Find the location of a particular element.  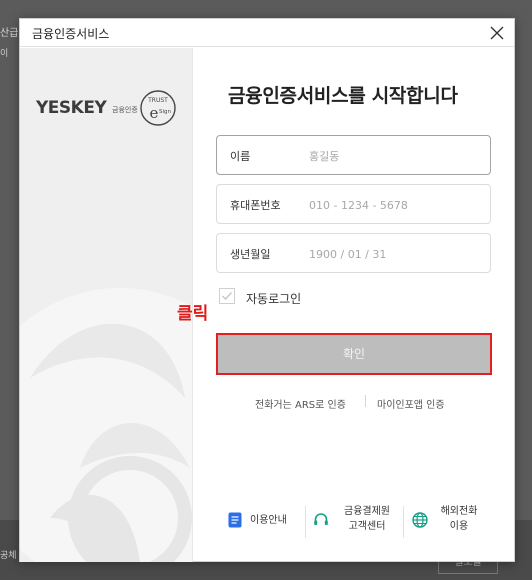

globe-icon is located at coordinates (420, 520).